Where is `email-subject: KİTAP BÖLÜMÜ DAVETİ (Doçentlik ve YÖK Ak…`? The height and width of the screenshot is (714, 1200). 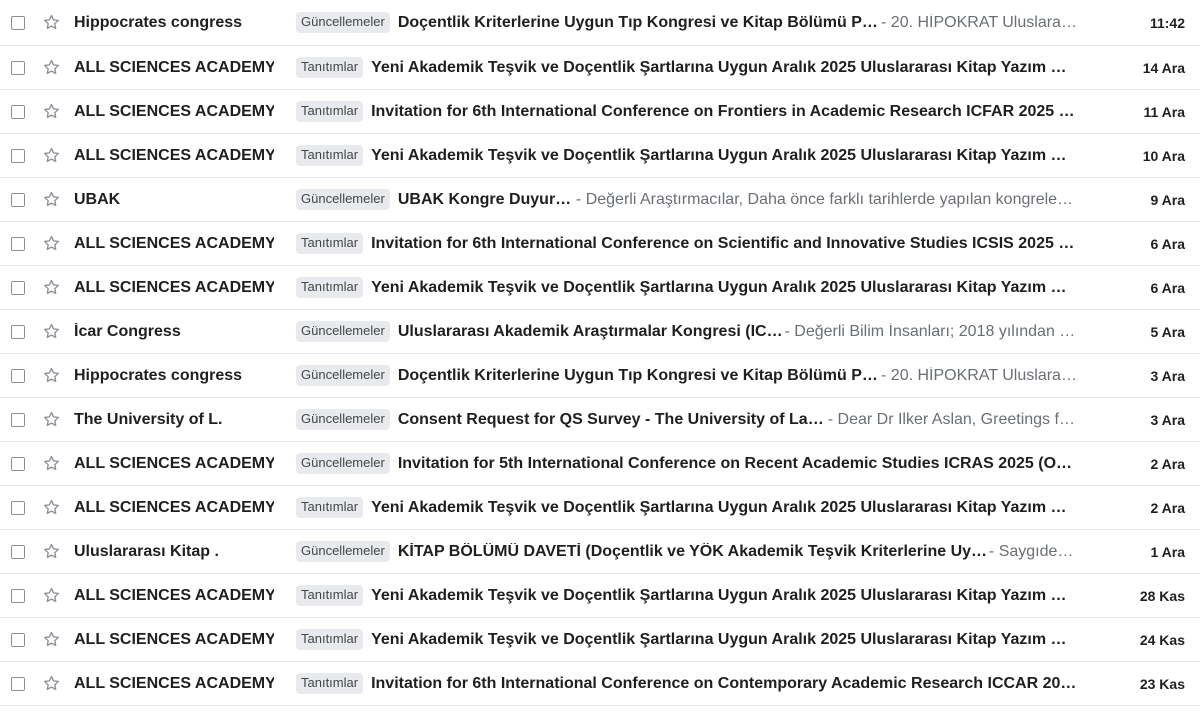 email-subject: KİTAP BÖLÜMÜ DAVETİ (Doçentlik ve YÖK Ak… is located at coordinates (693, 551).